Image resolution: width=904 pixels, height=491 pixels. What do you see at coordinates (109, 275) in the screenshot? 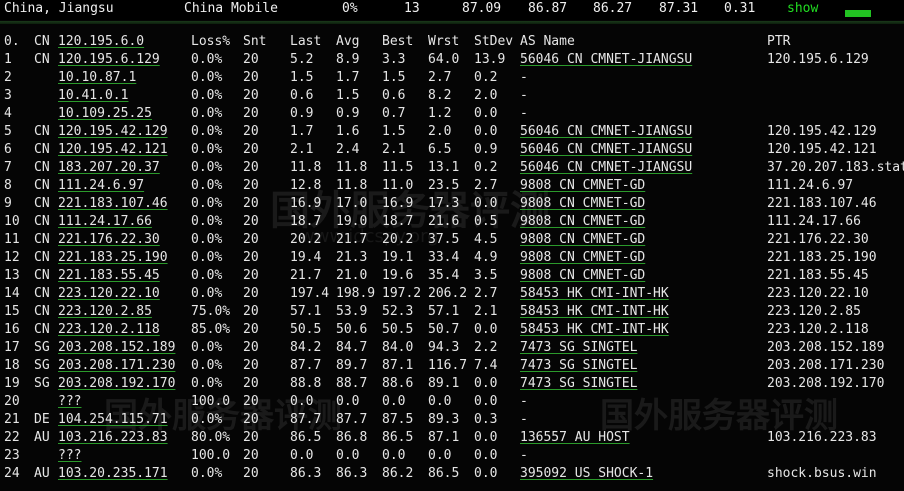
I see `hop-ip: 221.183.55.45` at bounding box center [109, 275].